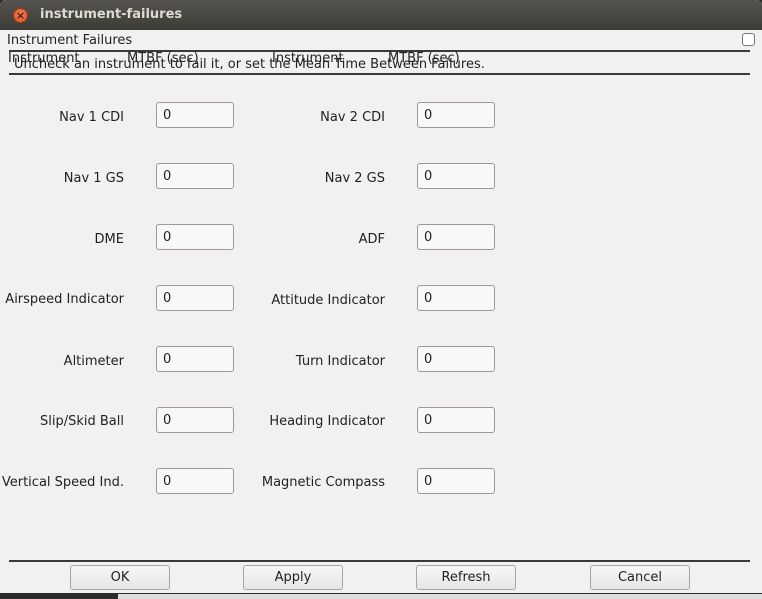  I want to click on title-bar: × instrument-failures, so click(381, 15).